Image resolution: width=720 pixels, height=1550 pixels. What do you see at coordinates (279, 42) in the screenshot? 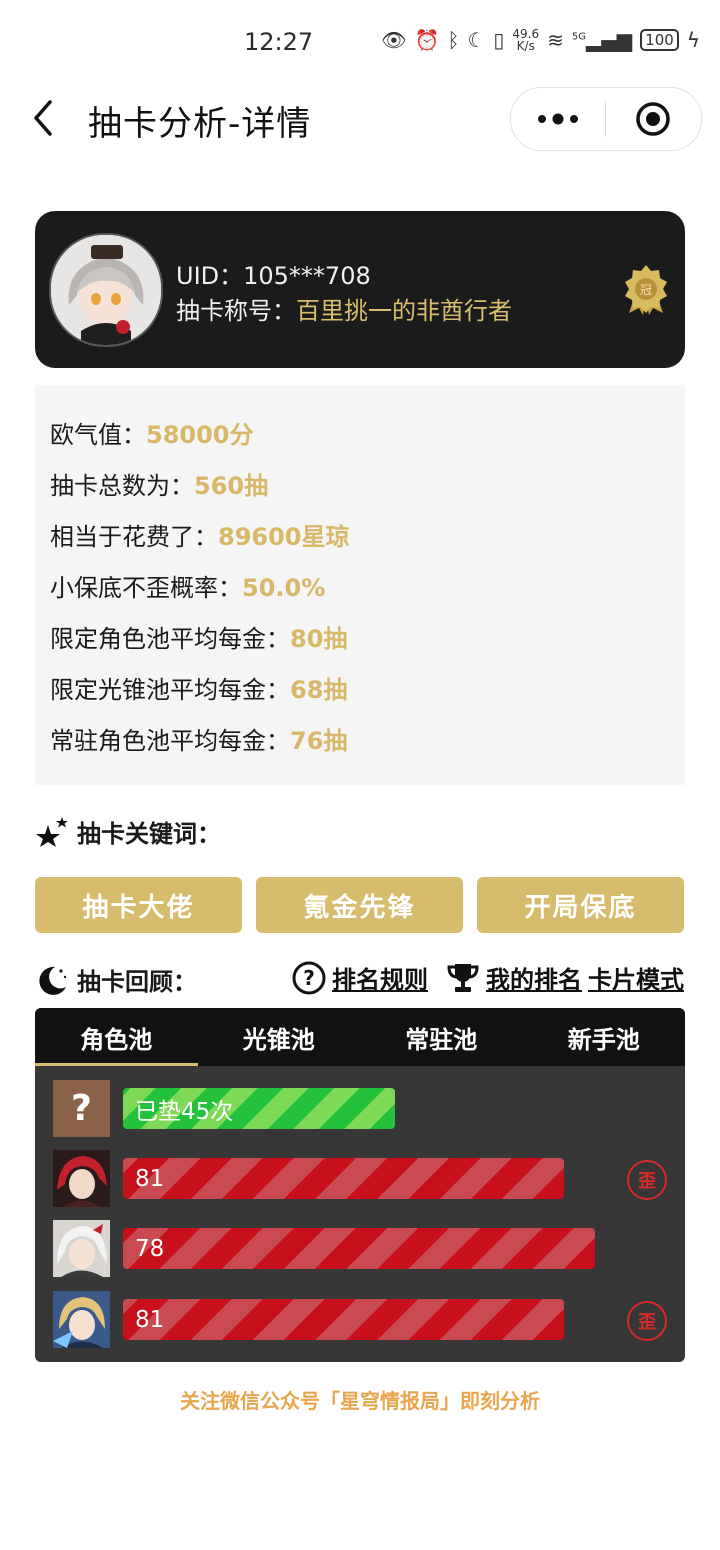
I see `status-time: 12:27` at bounding box center [279, 42].